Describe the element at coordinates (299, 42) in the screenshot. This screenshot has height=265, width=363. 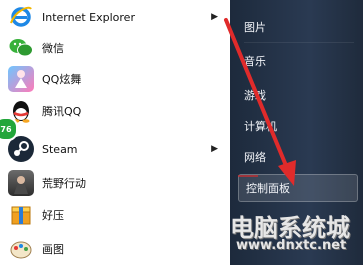
I see `divider` at that location.